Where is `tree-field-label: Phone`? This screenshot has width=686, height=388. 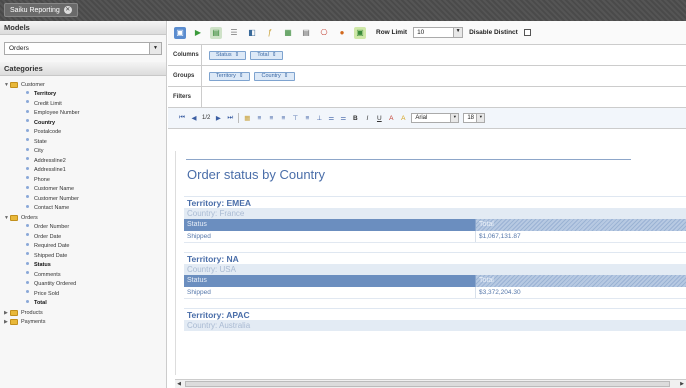 tree-field-label: Phone is located at coordinates (42, 179).